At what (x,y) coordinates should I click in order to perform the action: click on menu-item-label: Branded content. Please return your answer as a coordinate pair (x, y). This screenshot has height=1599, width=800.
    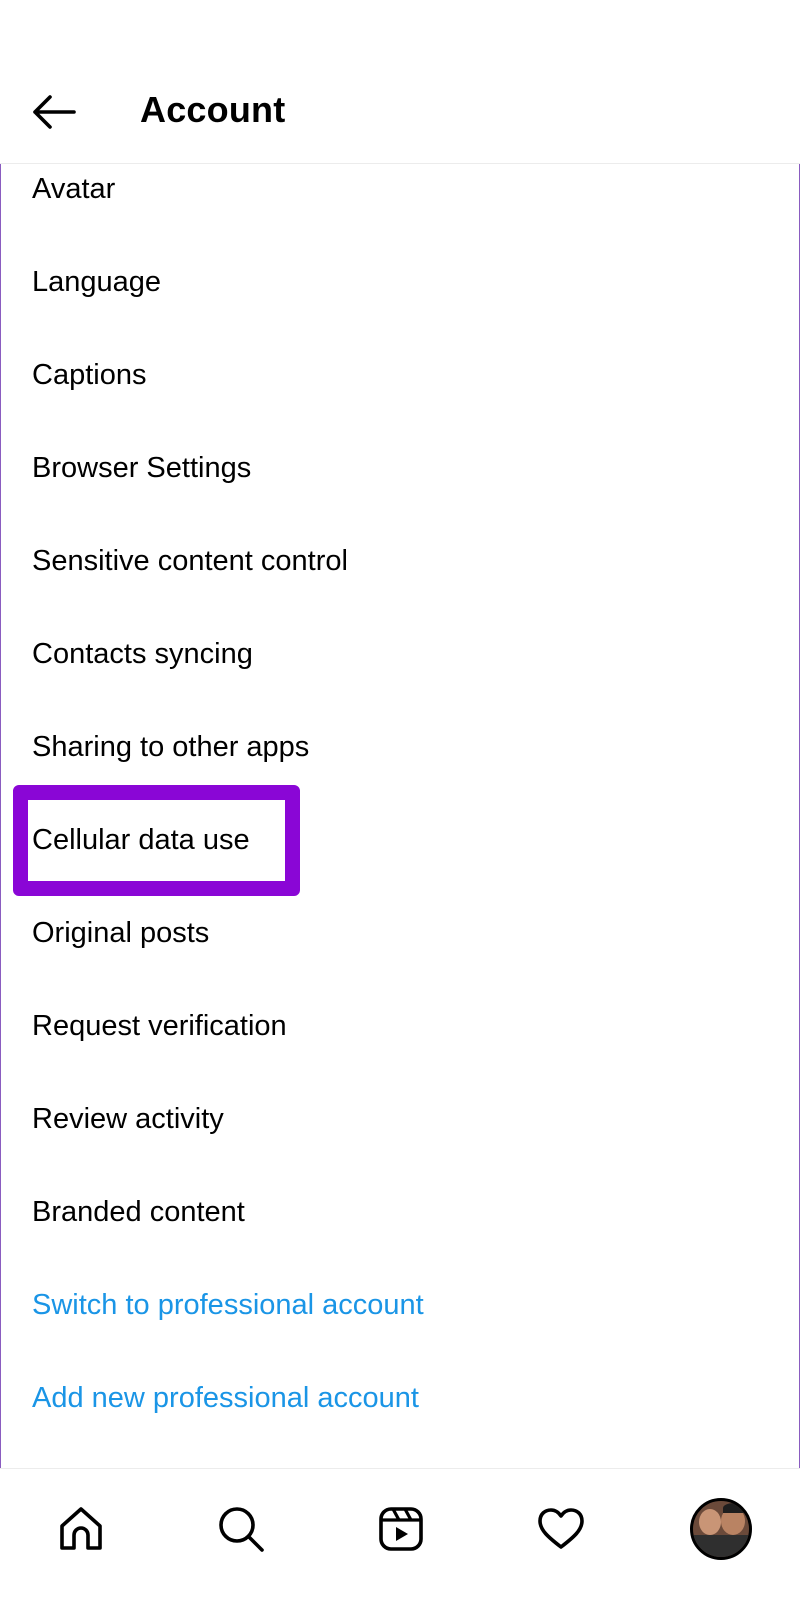
    Looking at the image, I should click on (138, 1211).